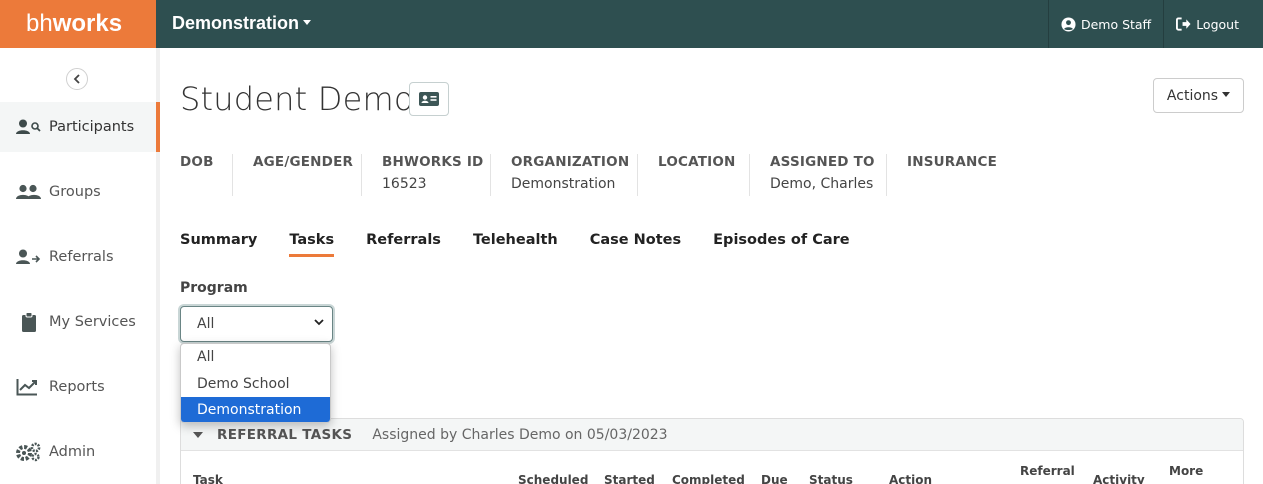 The width and height of the screenshot is (1263, 484). What do you see at coordinates (29, 322) in the screenshot?
I see `clipboard-icon` at bounding box center [29, 322].